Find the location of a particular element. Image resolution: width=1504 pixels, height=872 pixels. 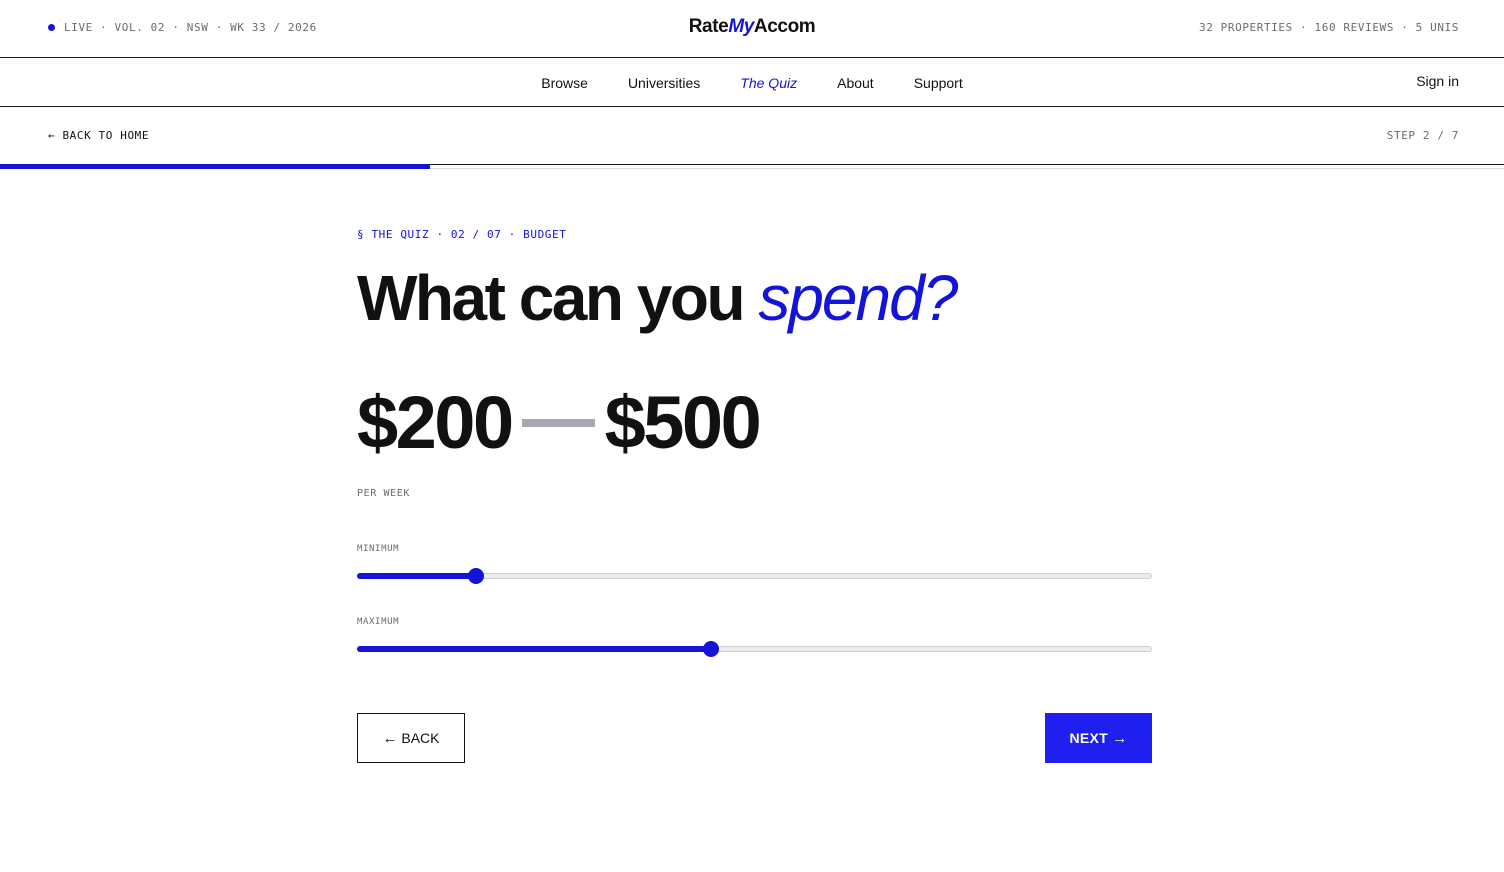

max-budget-value: $500 is located at coordinates (683, 422).